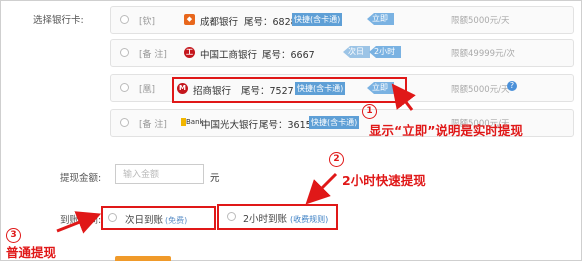 This screenshot has height=261, width=582. What do you see at coordinates (336, 159) in the screenshot?
I see `annotation-number-2: 2` at bounding box center [336, 159].